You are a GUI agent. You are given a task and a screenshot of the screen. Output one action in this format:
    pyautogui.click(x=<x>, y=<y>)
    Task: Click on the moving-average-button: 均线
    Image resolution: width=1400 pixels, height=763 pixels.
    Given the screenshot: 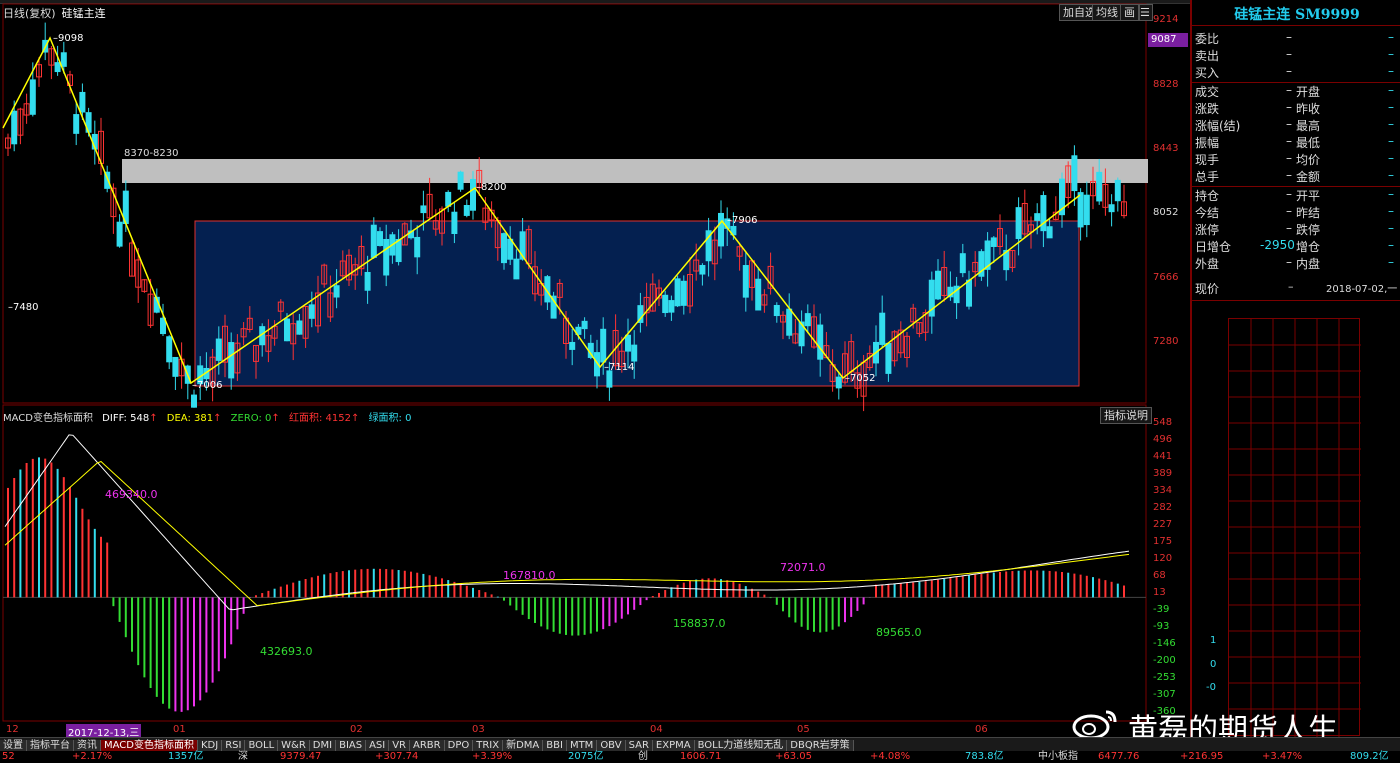 What is the action you would take?
    pyautogui.click(x=1107, y=12)
    